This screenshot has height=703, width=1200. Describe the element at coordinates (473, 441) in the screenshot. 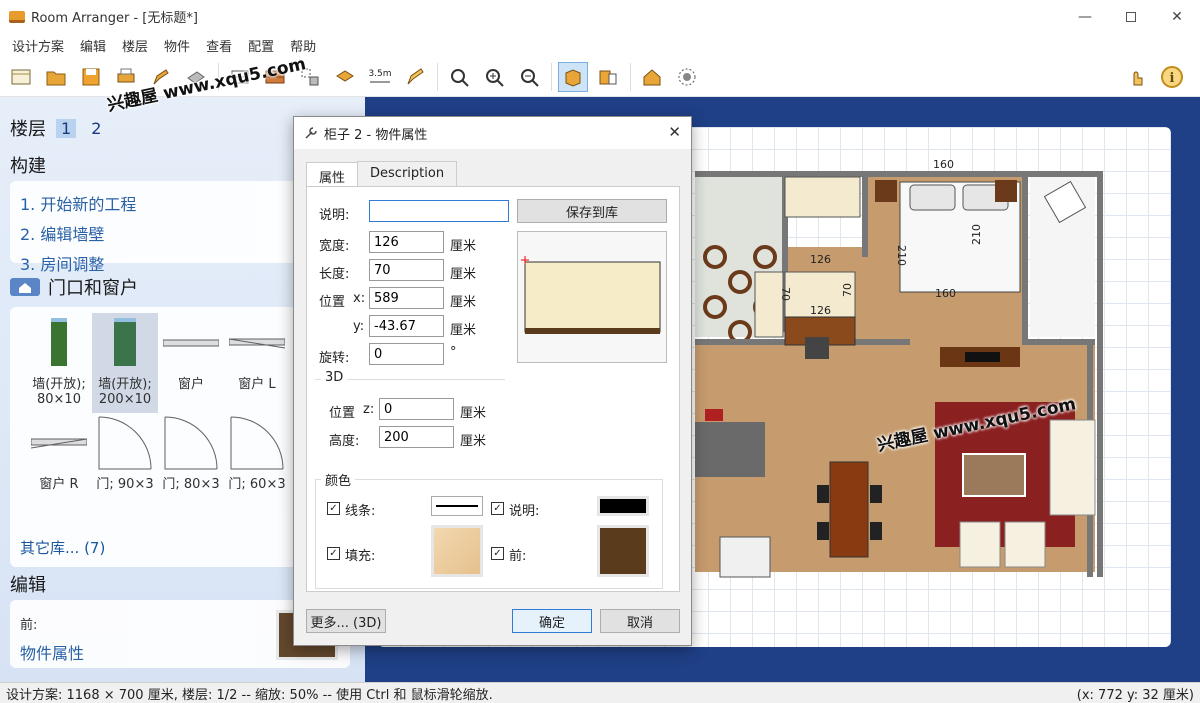

I see `height-unit: 厘米` at that location.